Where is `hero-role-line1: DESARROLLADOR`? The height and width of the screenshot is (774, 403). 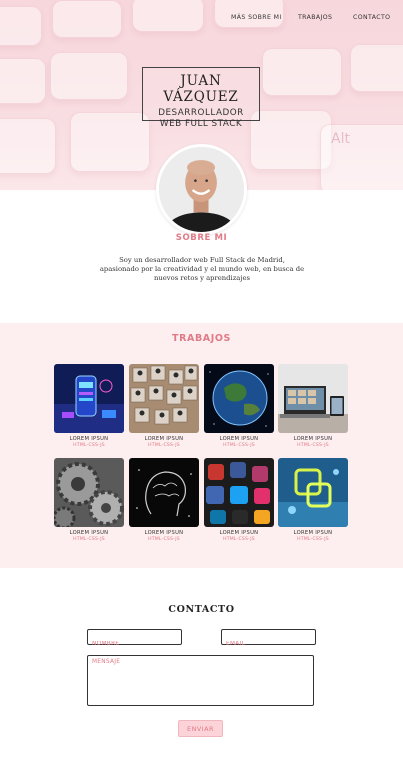
hero-role-line1: DESARROLLADOR is located at coordinates (201, 113).